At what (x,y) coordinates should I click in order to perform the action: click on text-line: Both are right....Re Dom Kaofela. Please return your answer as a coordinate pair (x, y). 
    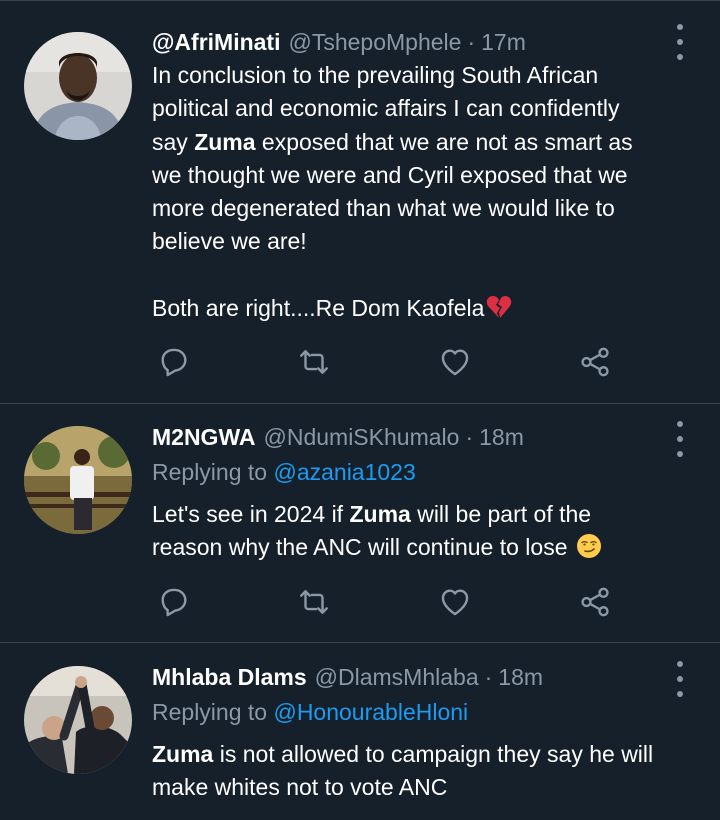
    Looking at the image, I should click on (426, 308).